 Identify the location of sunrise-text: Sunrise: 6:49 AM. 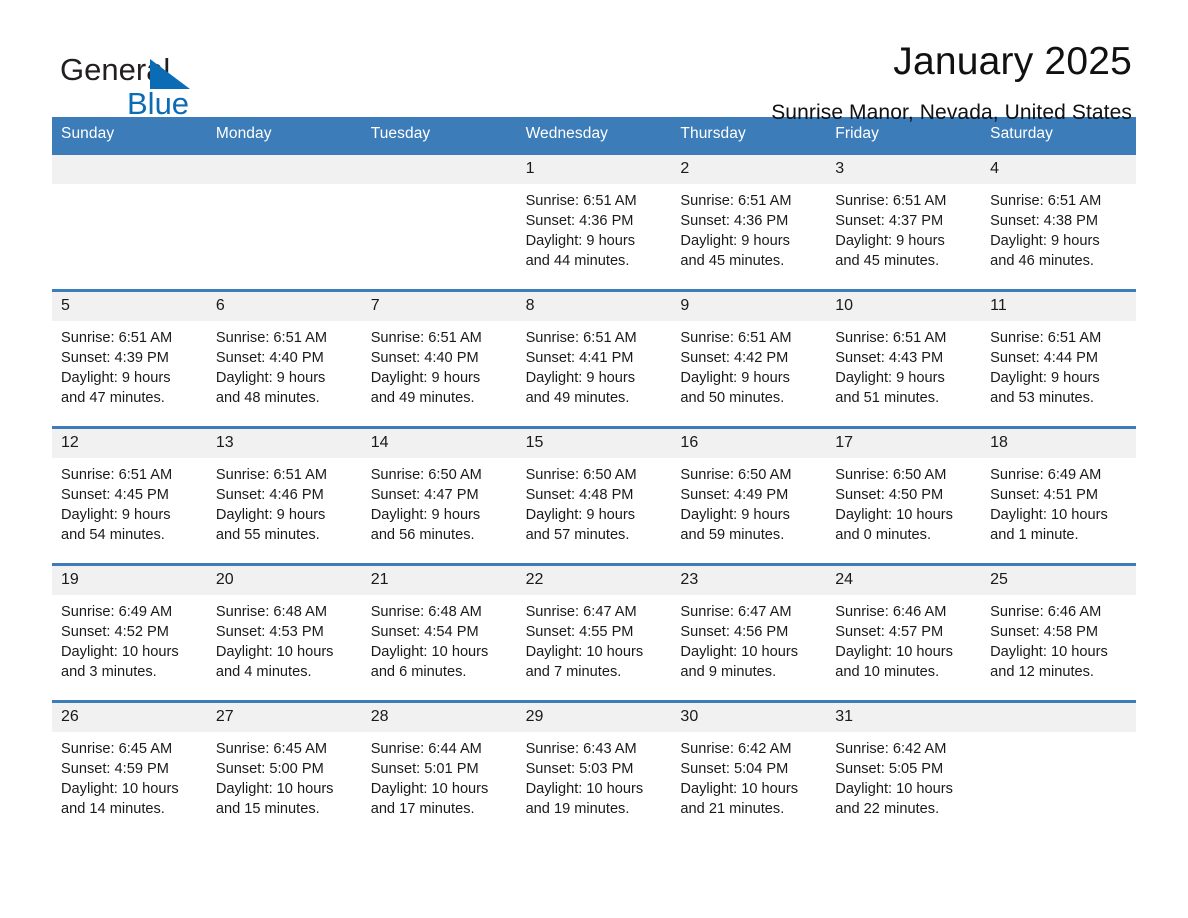
(117, 612).